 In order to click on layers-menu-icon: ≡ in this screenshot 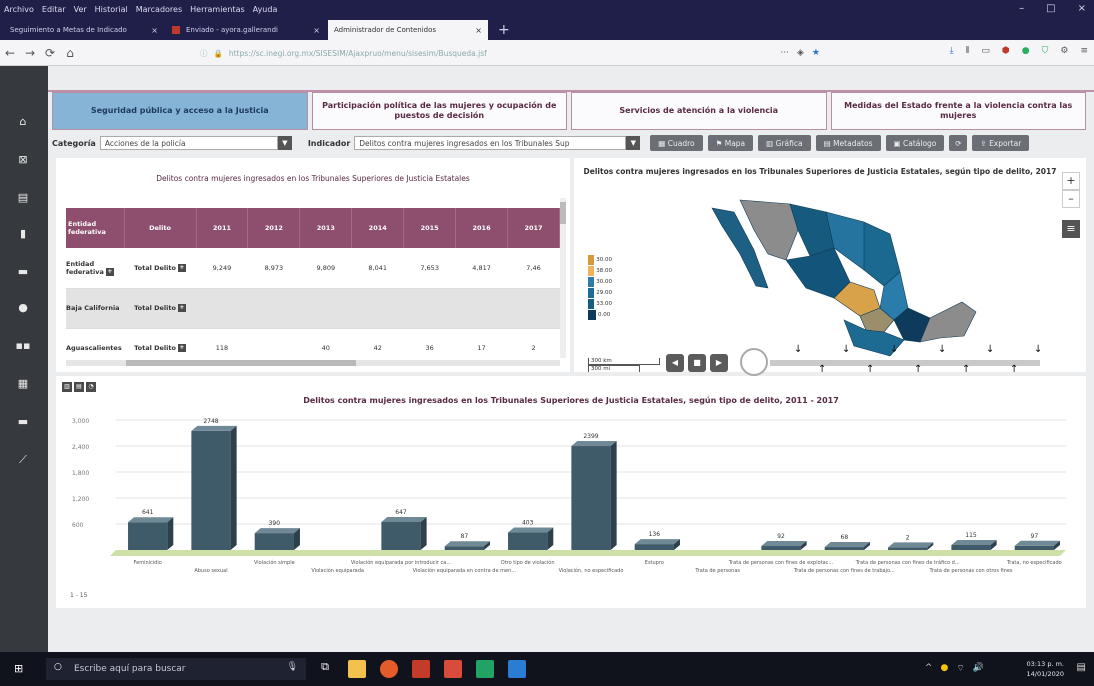, I will do `click(1071, 229)`.